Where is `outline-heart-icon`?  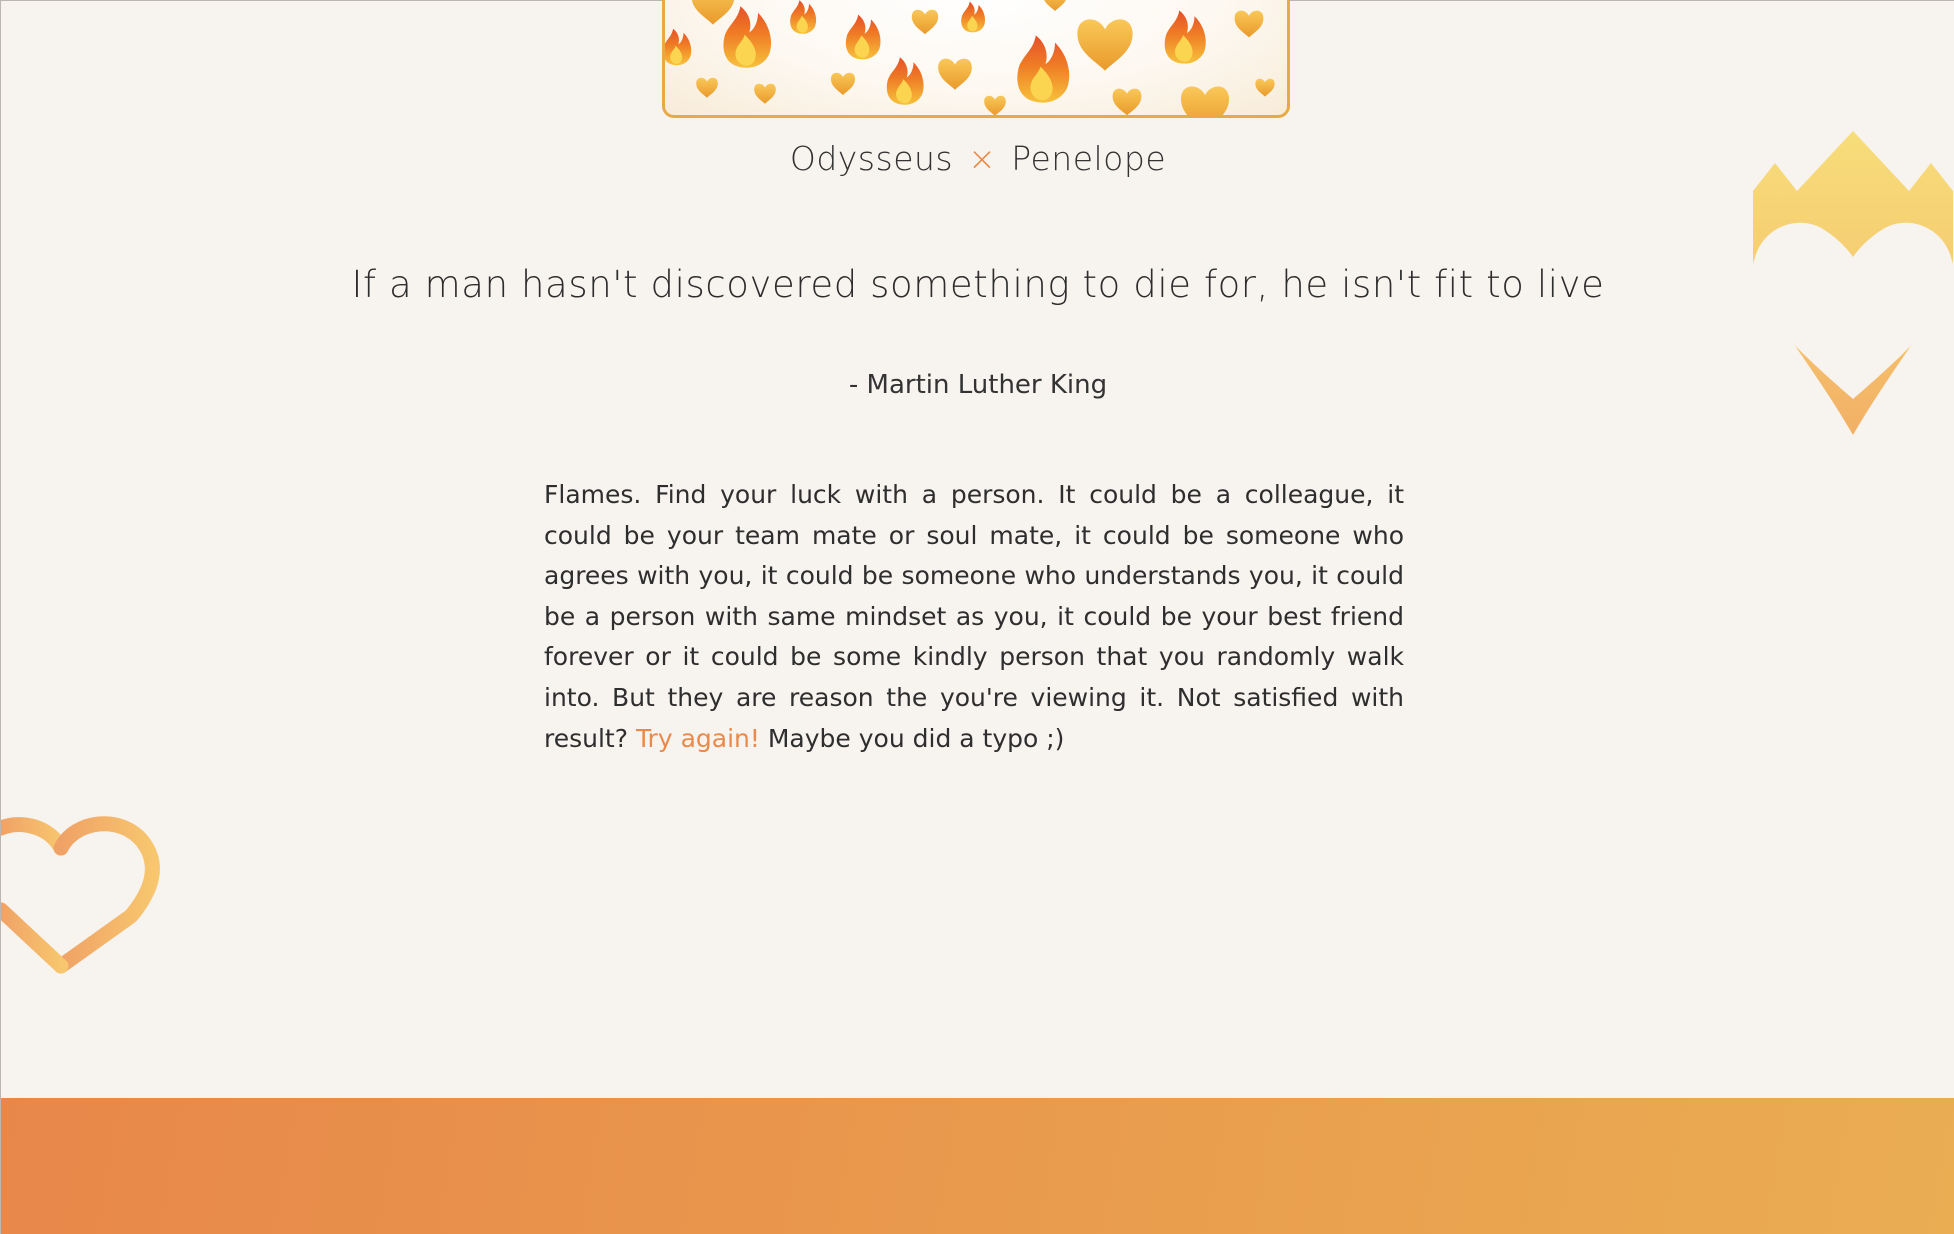 outline-heart-icon is located at coordinates (80, 895).